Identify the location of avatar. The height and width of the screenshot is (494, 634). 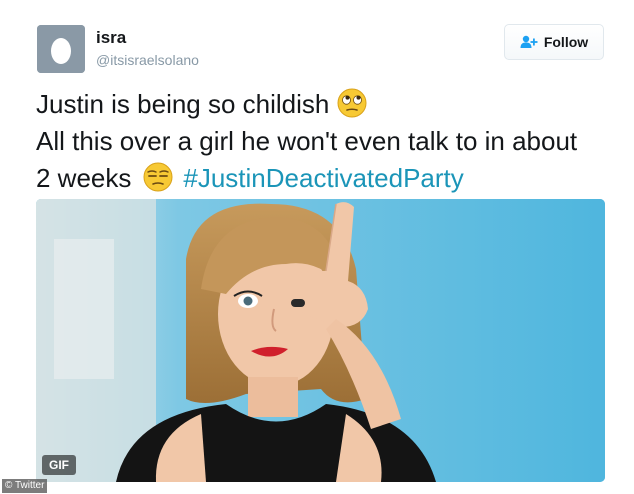
(61, 49).